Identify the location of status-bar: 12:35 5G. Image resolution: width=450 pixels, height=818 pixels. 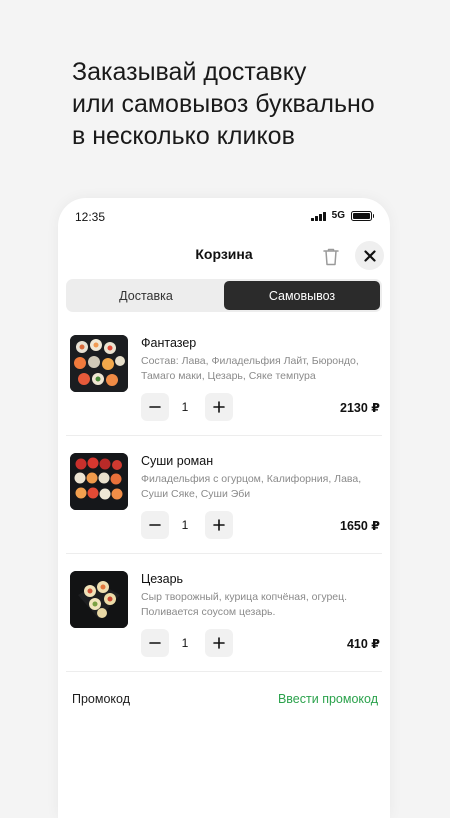
(224, 216).